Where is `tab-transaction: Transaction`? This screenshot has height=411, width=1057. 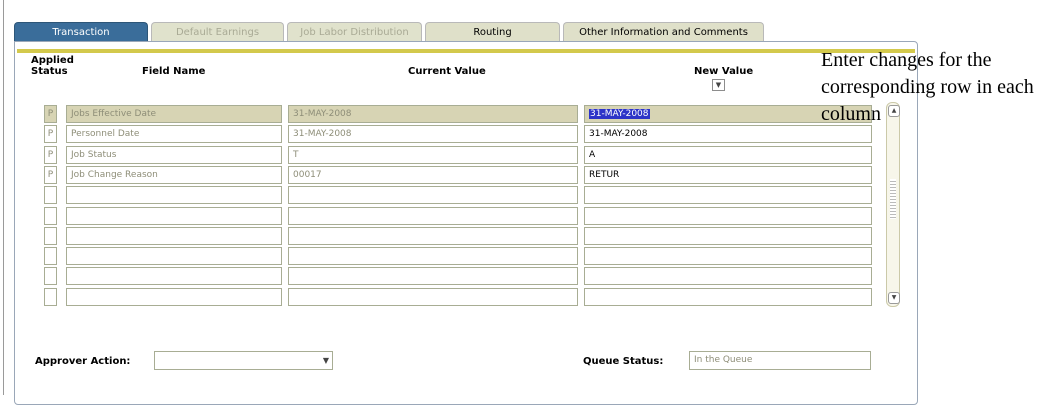 tab-transaction: Transaction is located at coordinates (81, 31).